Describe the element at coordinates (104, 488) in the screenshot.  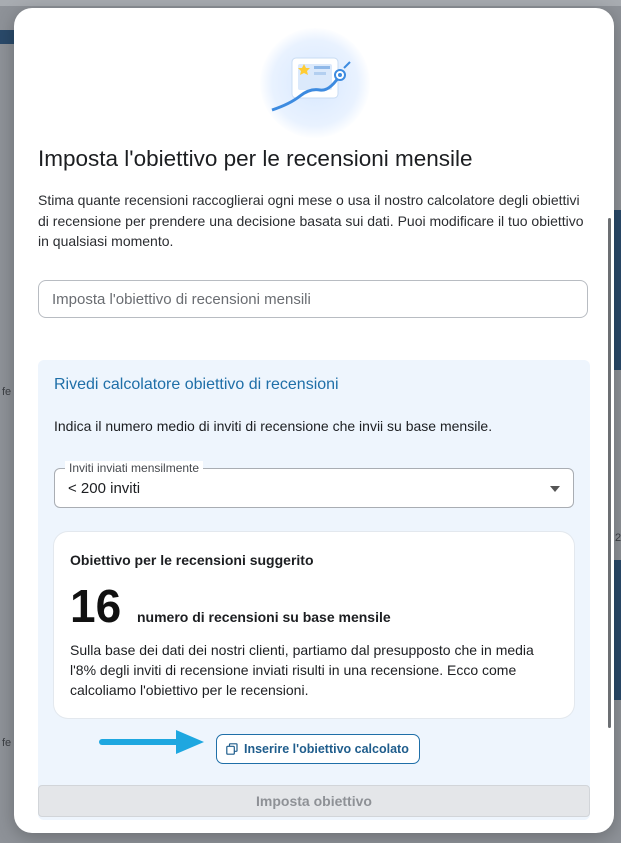
I see `select-value: < 200 inviti` at that location.